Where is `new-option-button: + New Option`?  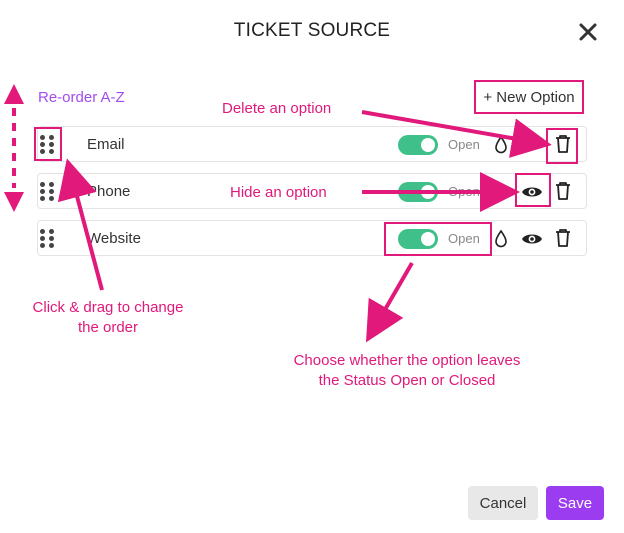 new-option-button: + New Option is located at coordinates (529, 97).